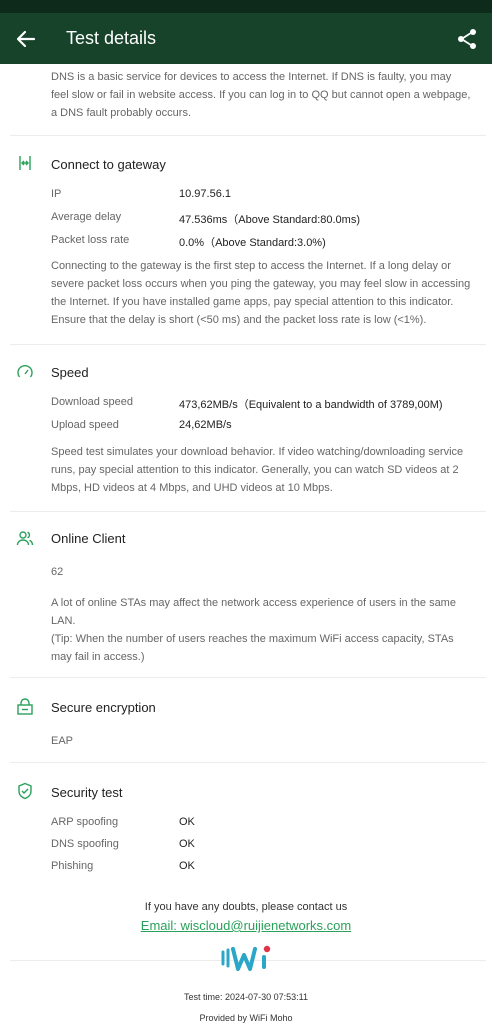 This screenshot has width=492, height=1024. I want to click on lock-icon, so click(25, 706).